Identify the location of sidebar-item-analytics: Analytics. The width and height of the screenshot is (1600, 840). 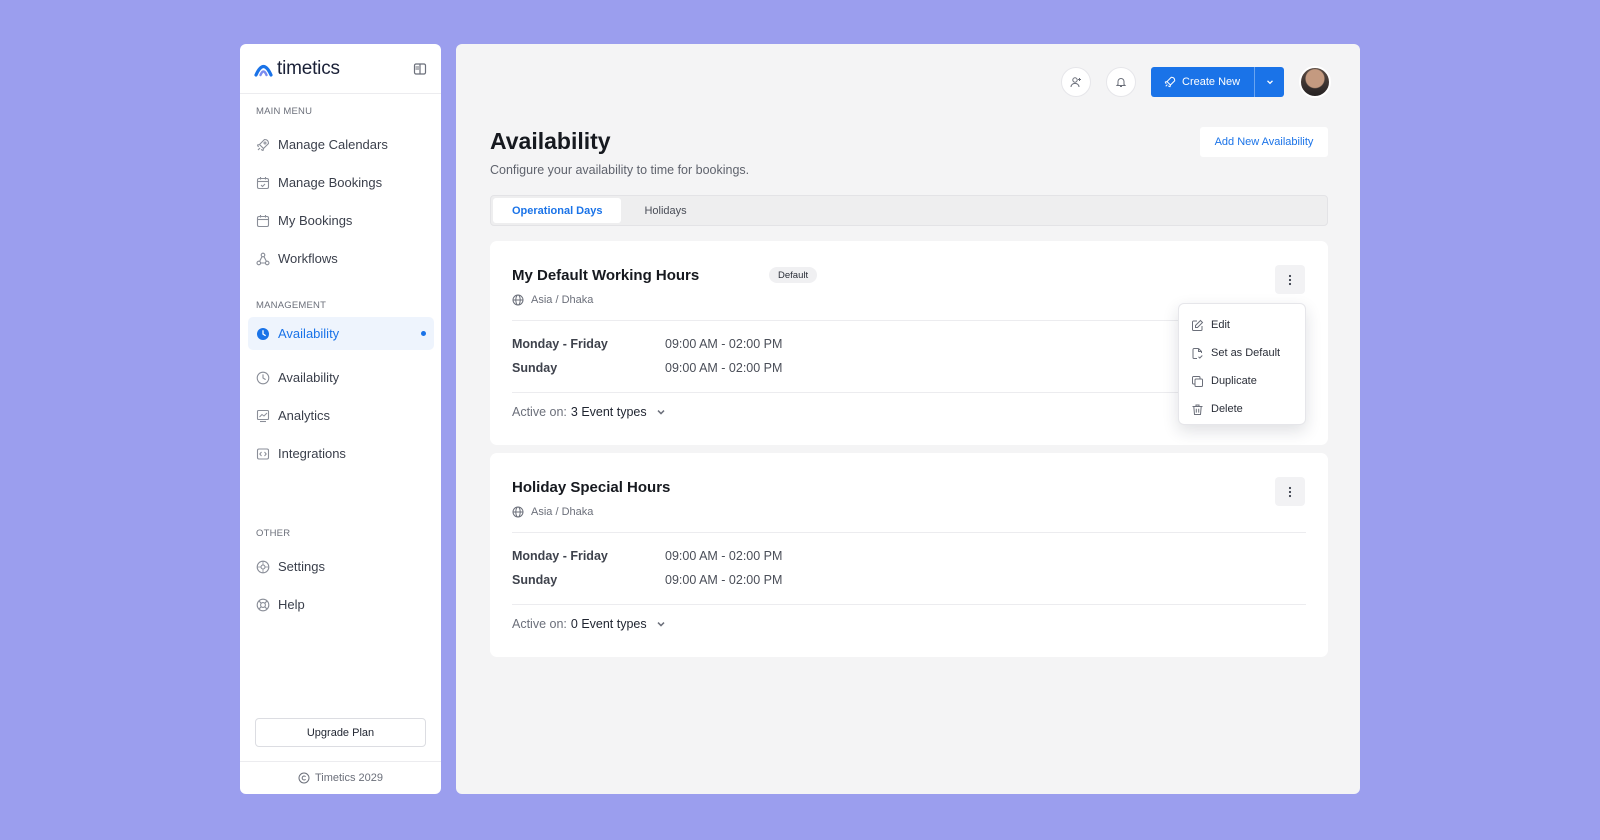
(341, 415).